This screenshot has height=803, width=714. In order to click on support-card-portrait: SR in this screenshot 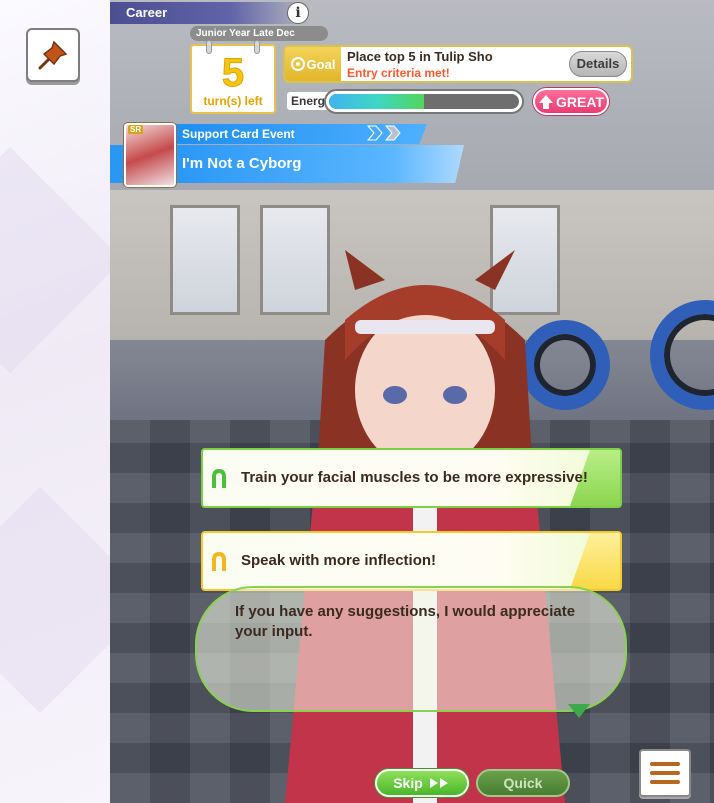, I will do `click(150, 155)`.